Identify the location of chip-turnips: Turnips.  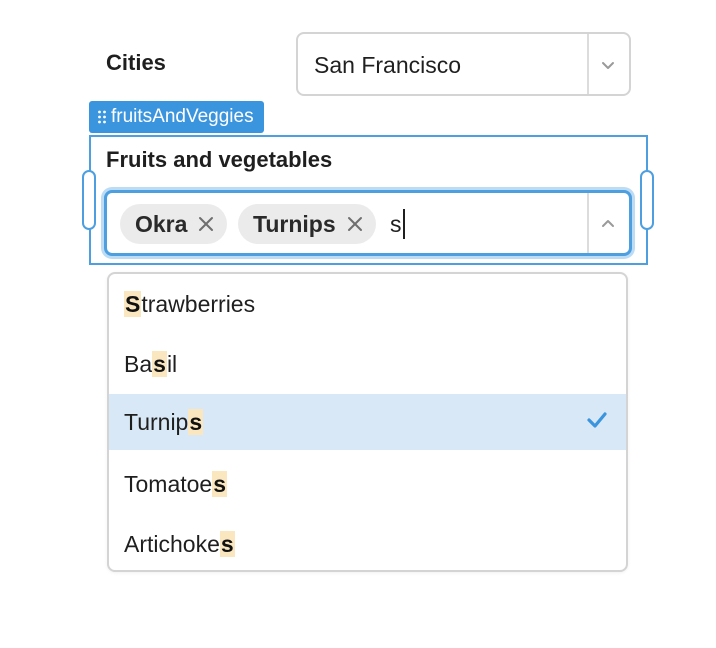
(307, 224).